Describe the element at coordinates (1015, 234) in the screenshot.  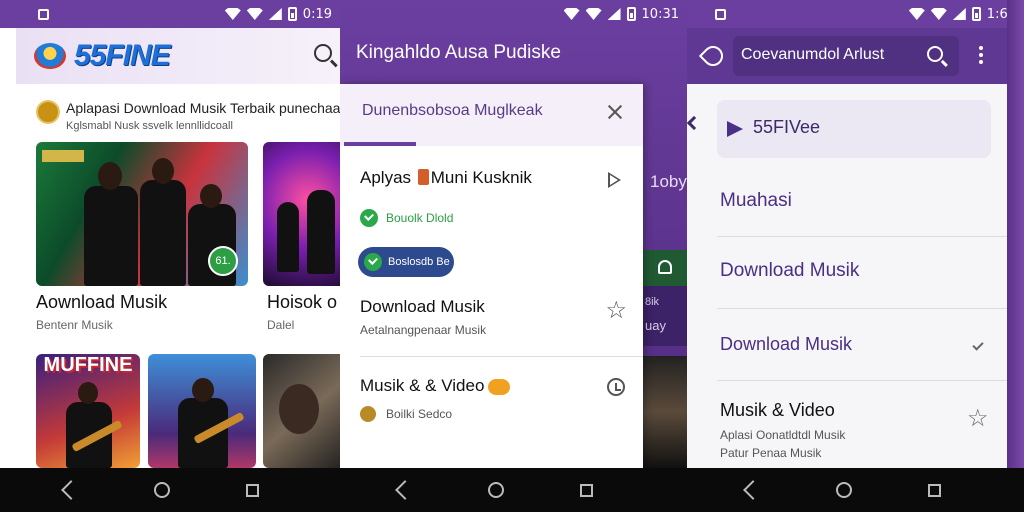
I see `panel-edge` at that location.